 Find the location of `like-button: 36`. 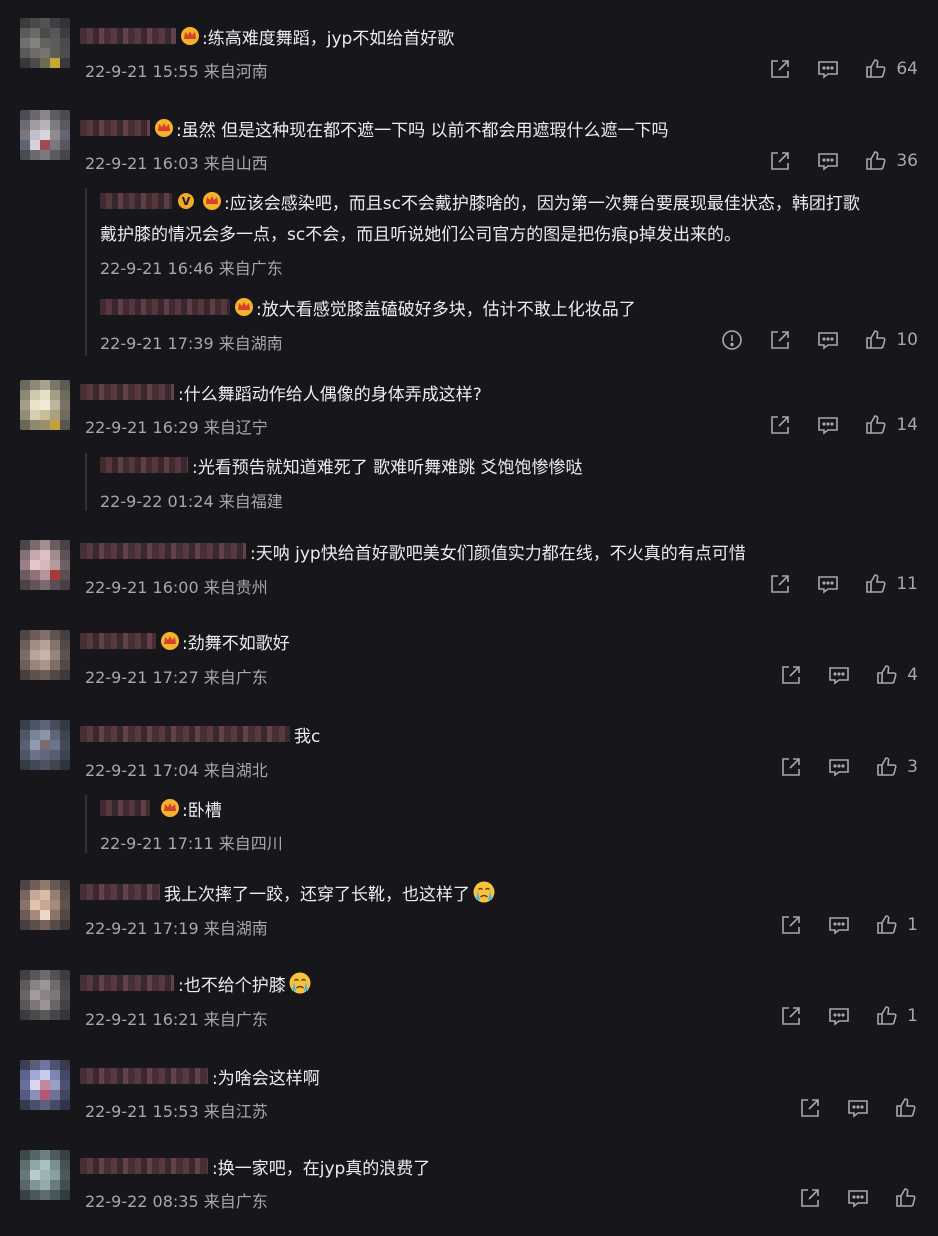

like-button: 36 is located at coordinates (891, 161).